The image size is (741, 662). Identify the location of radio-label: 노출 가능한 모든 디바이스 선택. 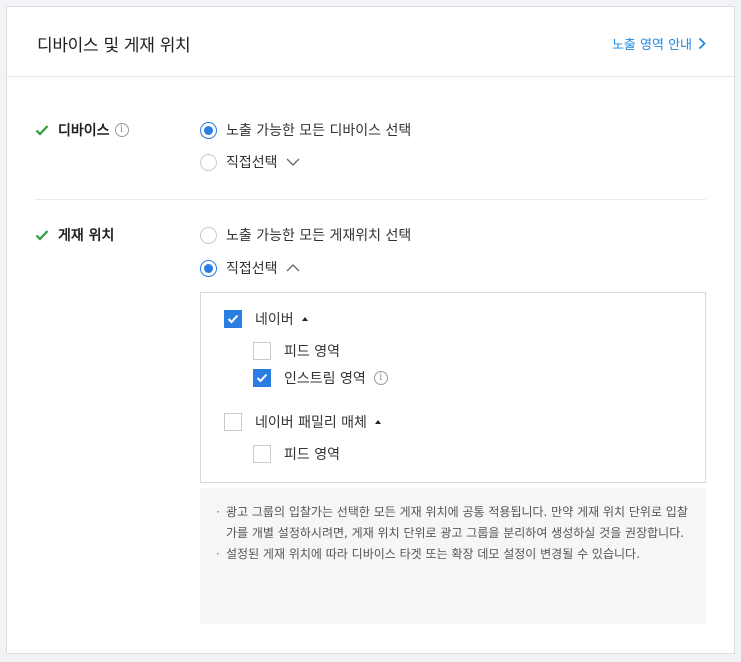
(319, 131).